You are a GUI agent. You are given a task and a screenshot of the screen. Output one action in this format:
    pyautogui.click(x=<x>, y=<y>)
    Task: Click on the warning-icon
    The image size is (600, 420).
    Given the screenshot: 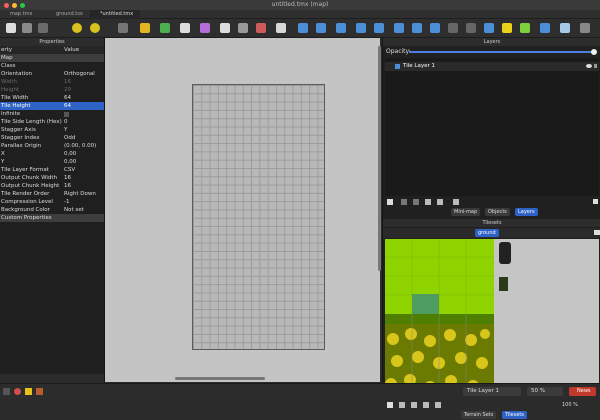 What is the action you would take?
    pyautogui.click(x=28, y=391)
    